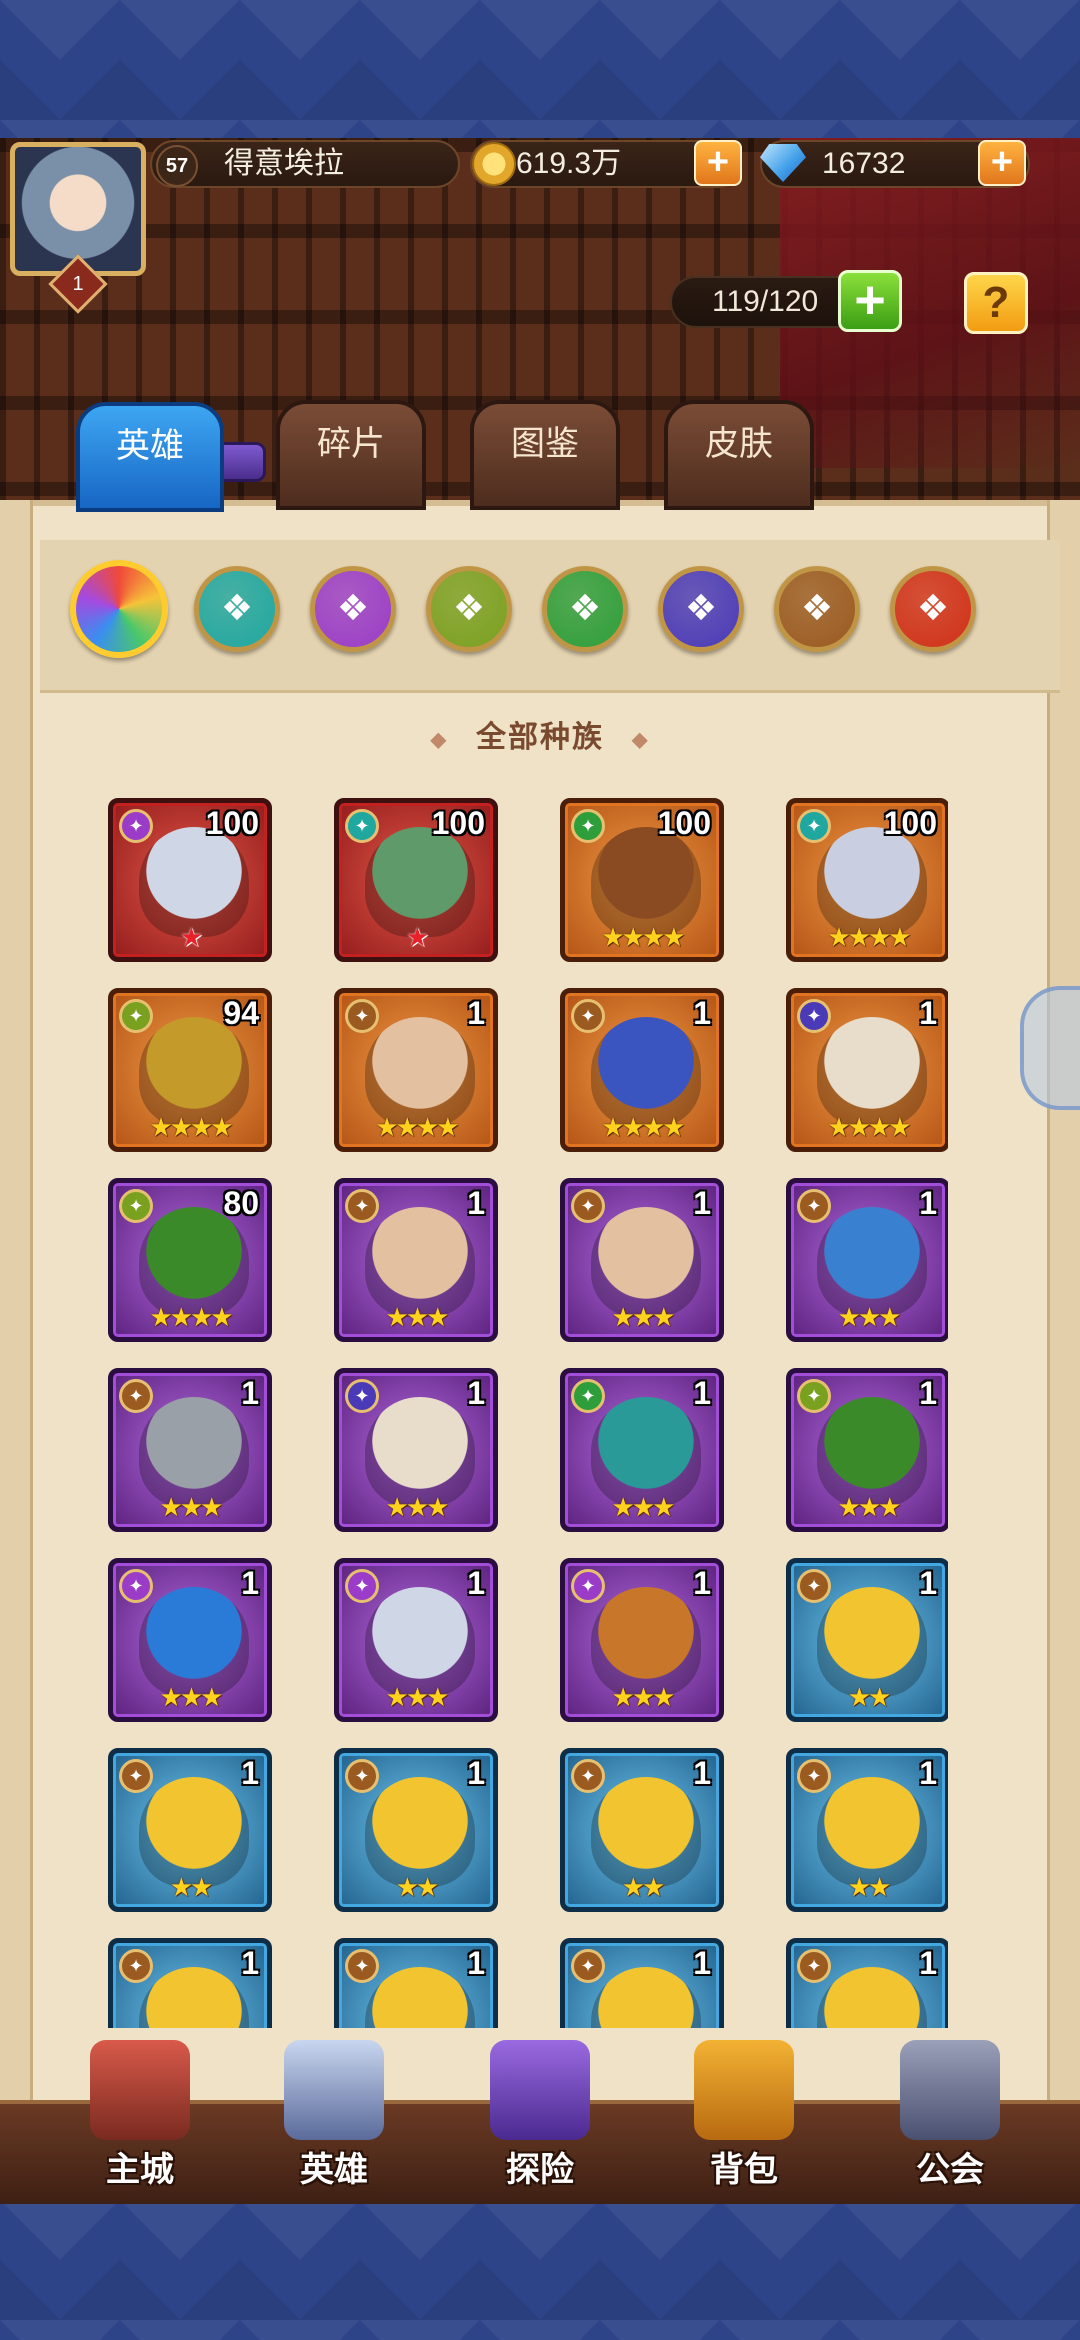 This screenshot has height=2340, width=1080. Describe the element at coordinates (494, 164) in the screenshot. I see `gold-coin-icon` at that location.